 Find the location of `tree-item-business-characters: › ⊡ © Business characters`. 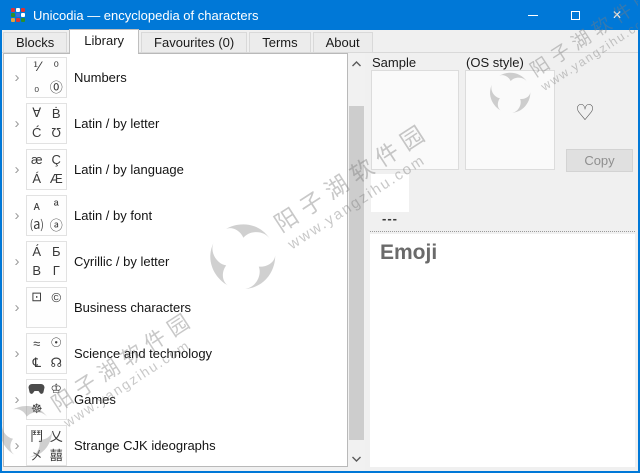

tree-item-business-characters: › ⊡ © Business characters is located at coordinates (175, 307).